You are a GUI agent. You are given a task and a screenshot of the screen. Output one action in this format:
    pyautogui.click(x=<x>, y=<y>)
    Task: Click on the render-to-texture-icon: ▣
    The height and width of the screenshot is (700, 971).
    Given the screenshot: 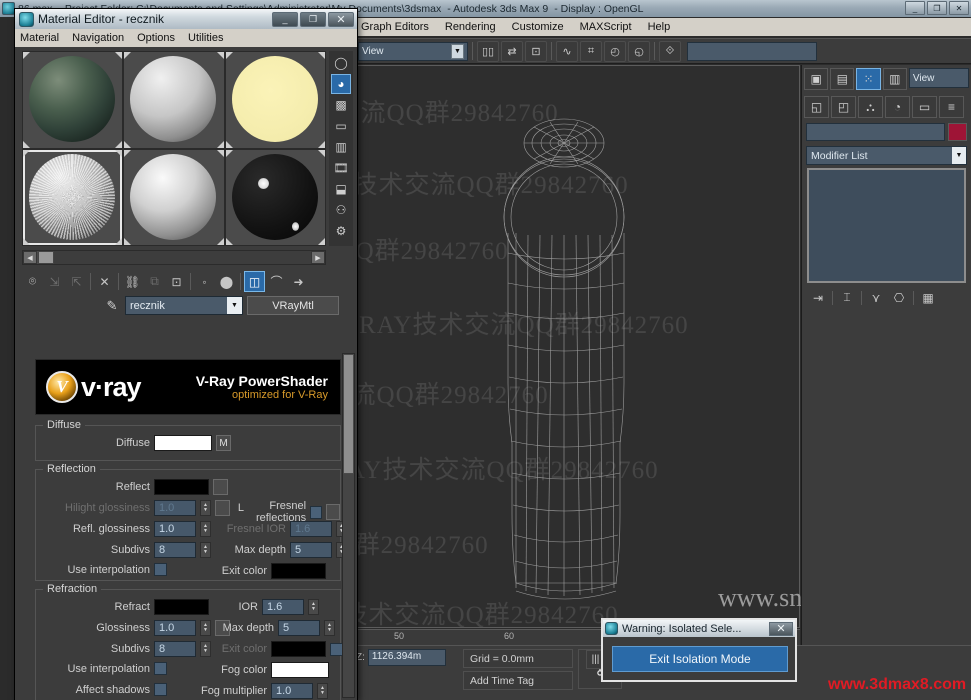 What is the action you would take?
    pyautogui.click(x=816, y=79)
    